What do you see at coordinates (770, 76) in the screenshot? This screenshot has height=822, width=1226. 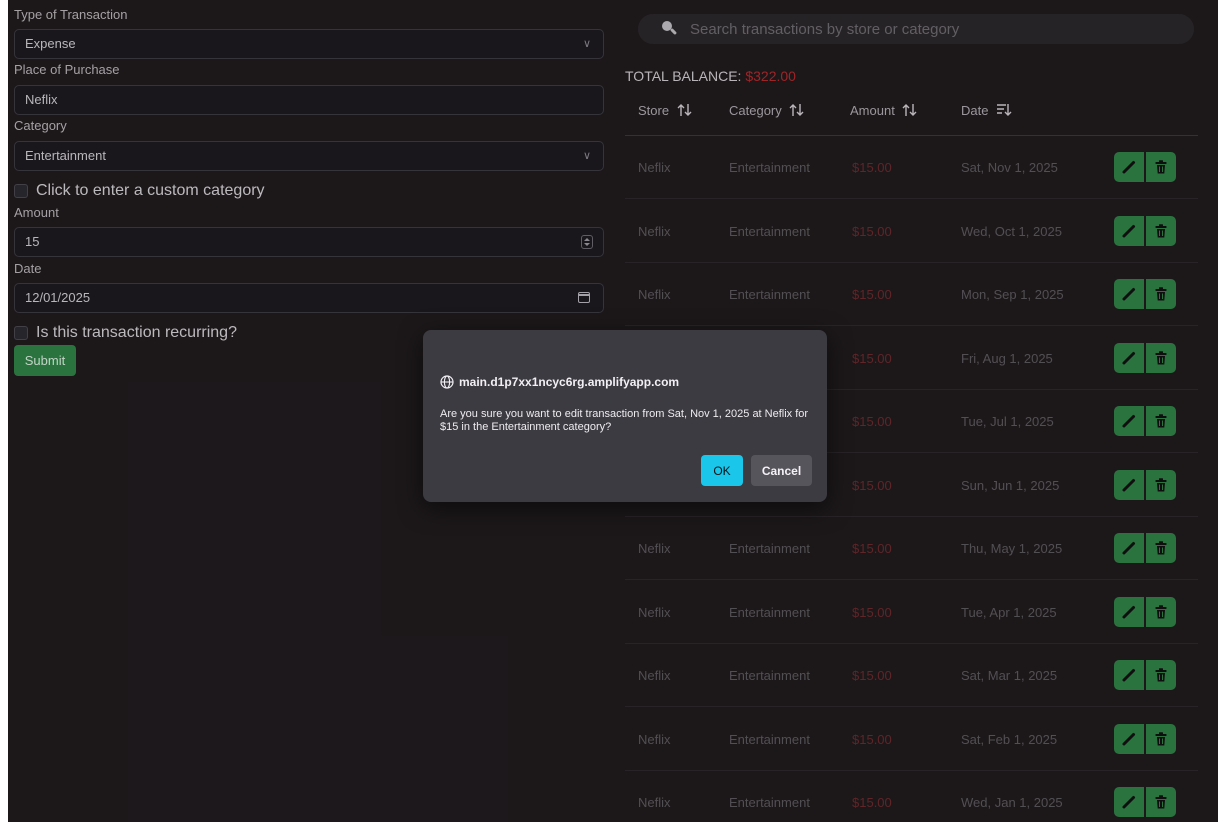 I see `balance-value: $322.00` at bounding box center [770, 76].